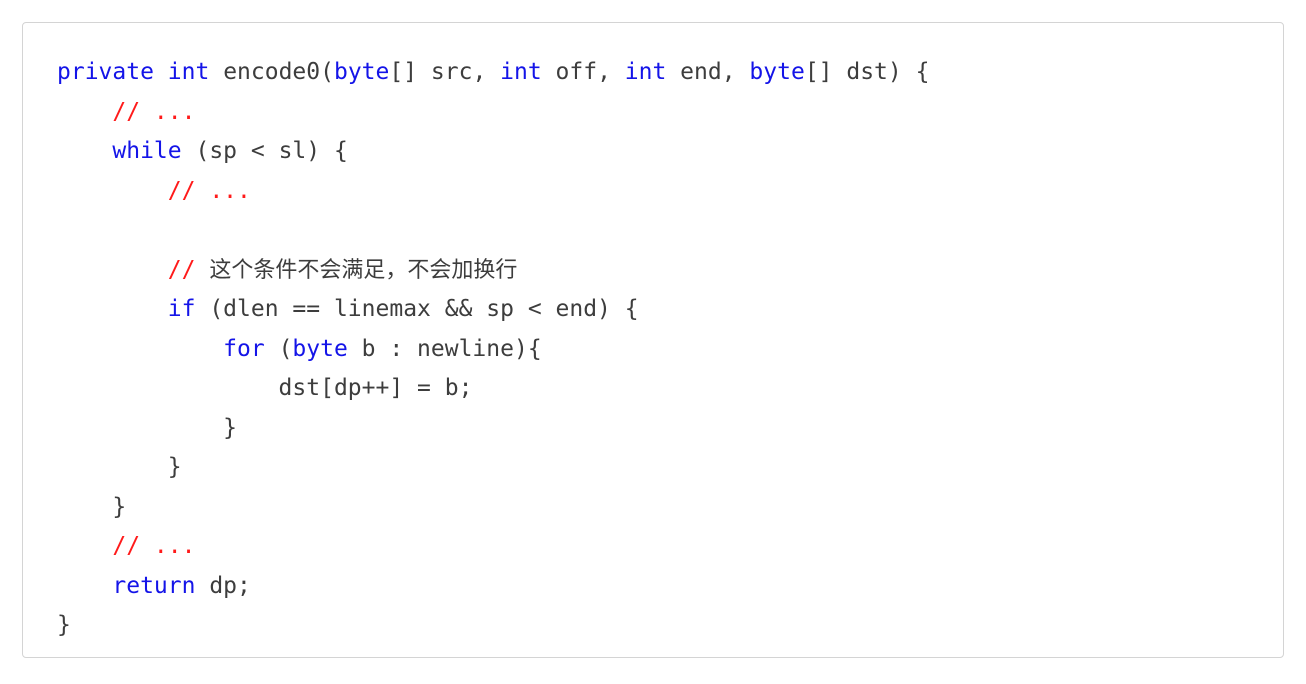 The width and height of the screenshot is (1306, 684). I want to click on code-token-cm-cjk: 这个条件不会满足，不会加换行, so click(363, 270).